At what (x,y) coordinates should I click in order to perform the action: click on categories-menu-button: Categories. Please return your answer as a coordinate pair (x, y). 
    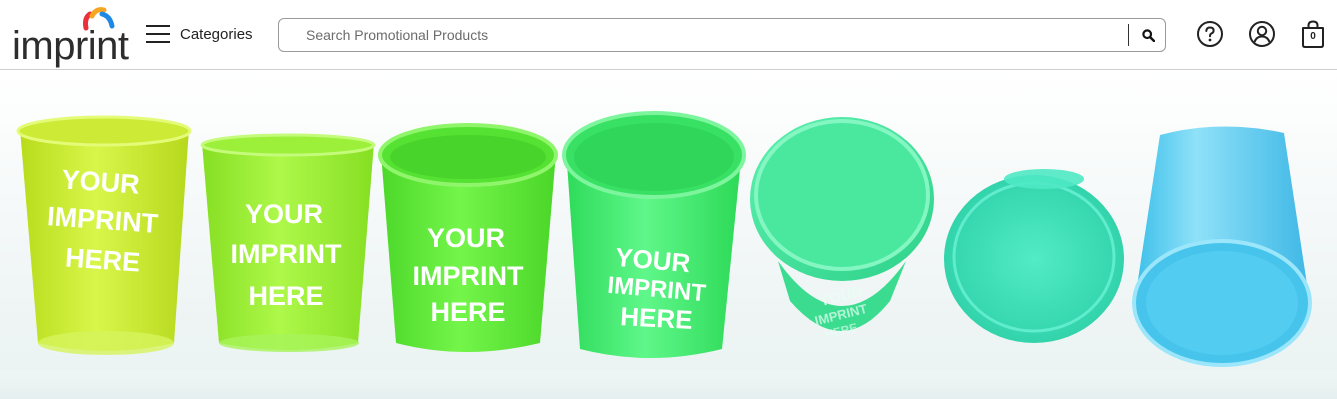
    Looking at the image, I should click on (199, 34).